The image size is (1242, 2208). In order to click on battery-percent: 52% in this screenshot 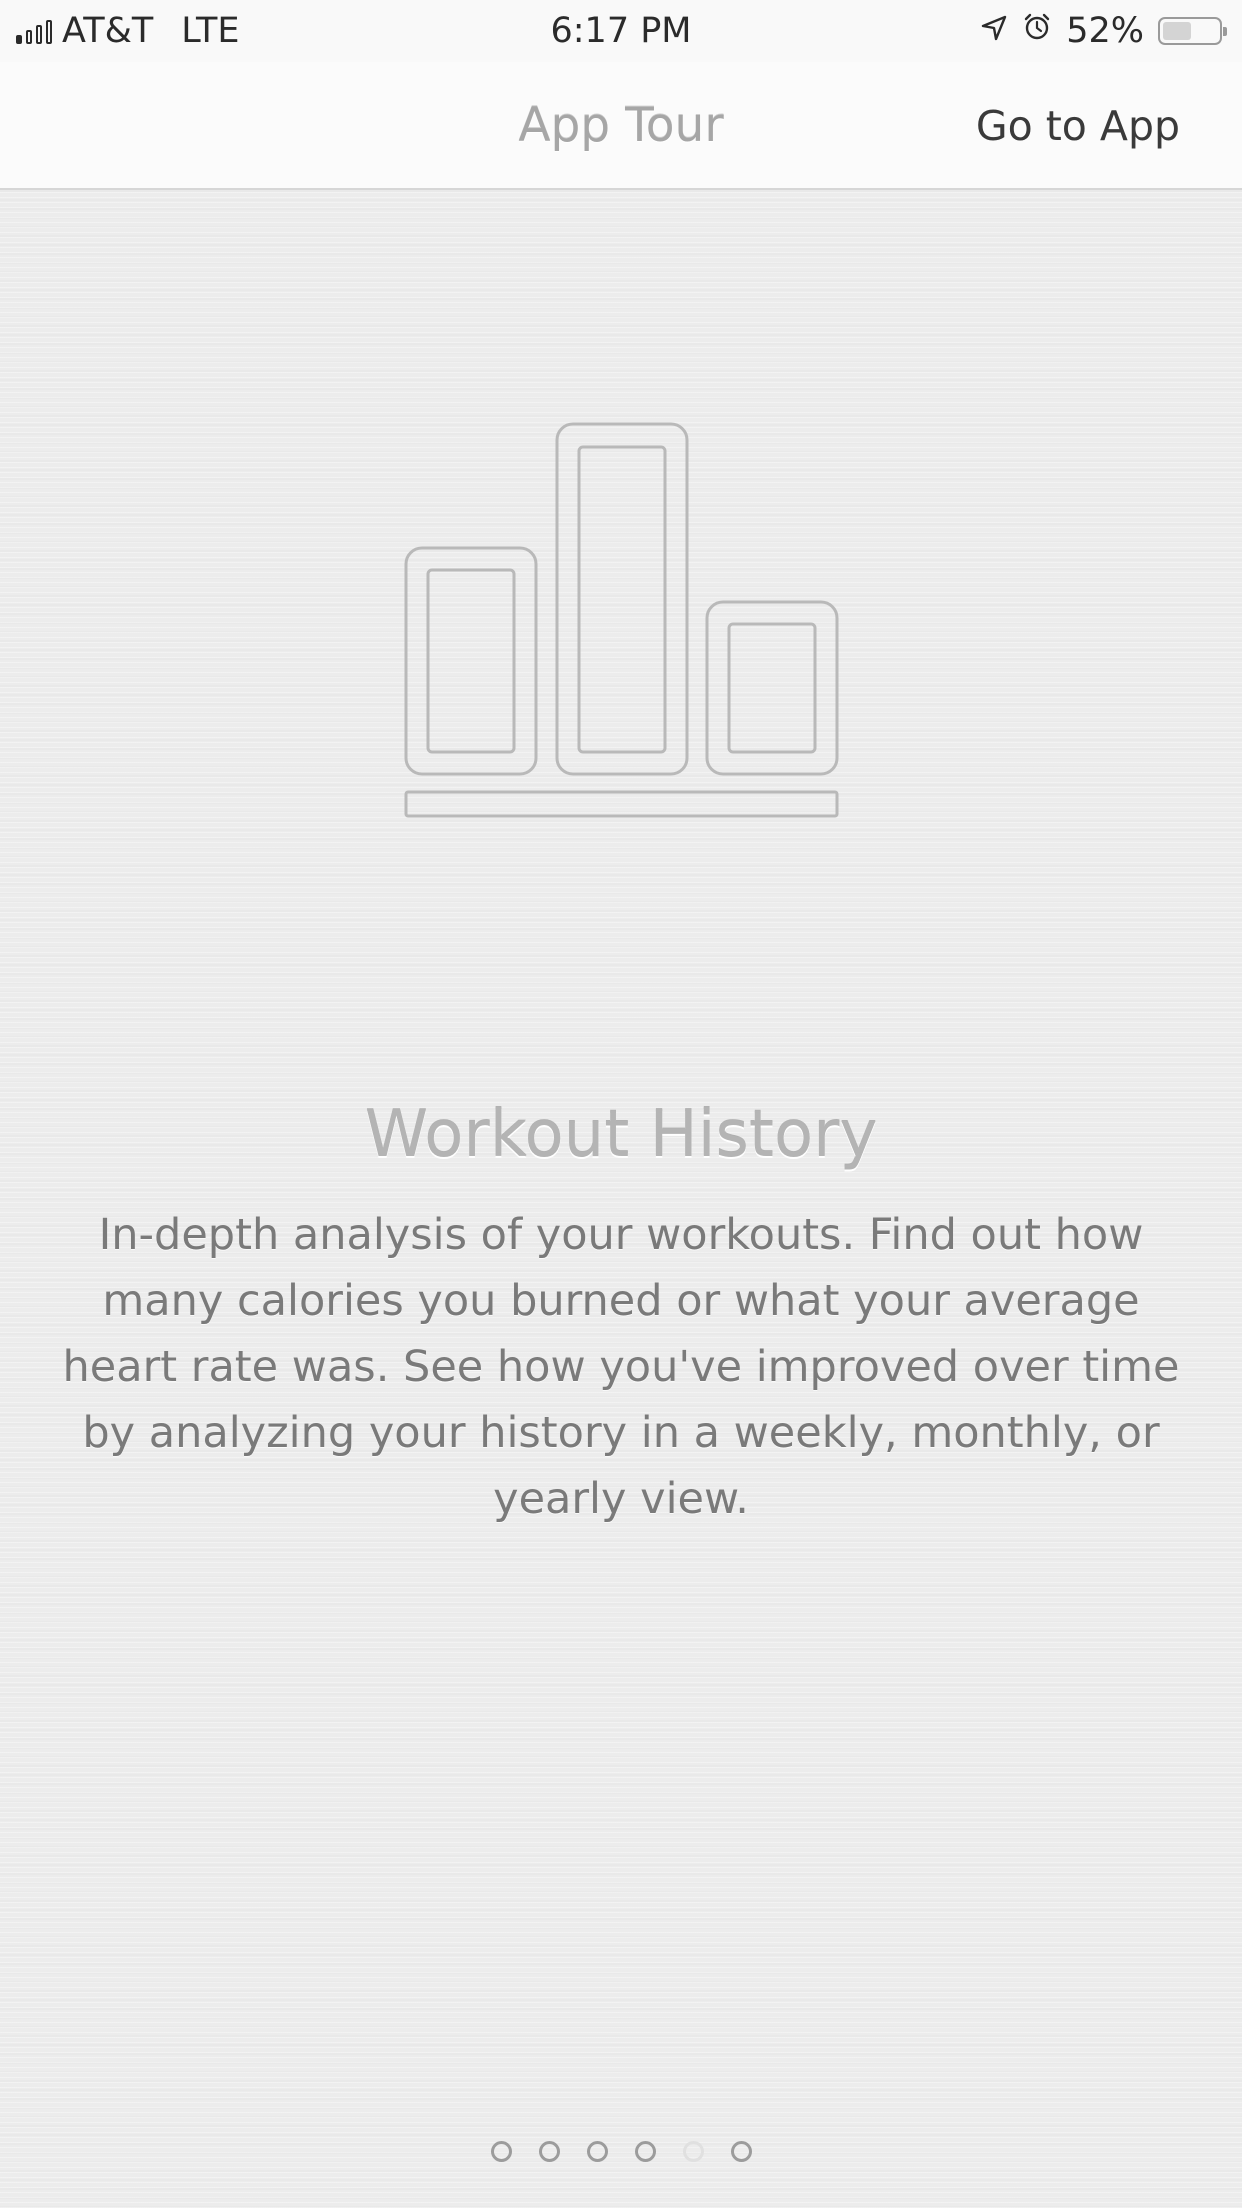, I will do `click(1105, 31)`.